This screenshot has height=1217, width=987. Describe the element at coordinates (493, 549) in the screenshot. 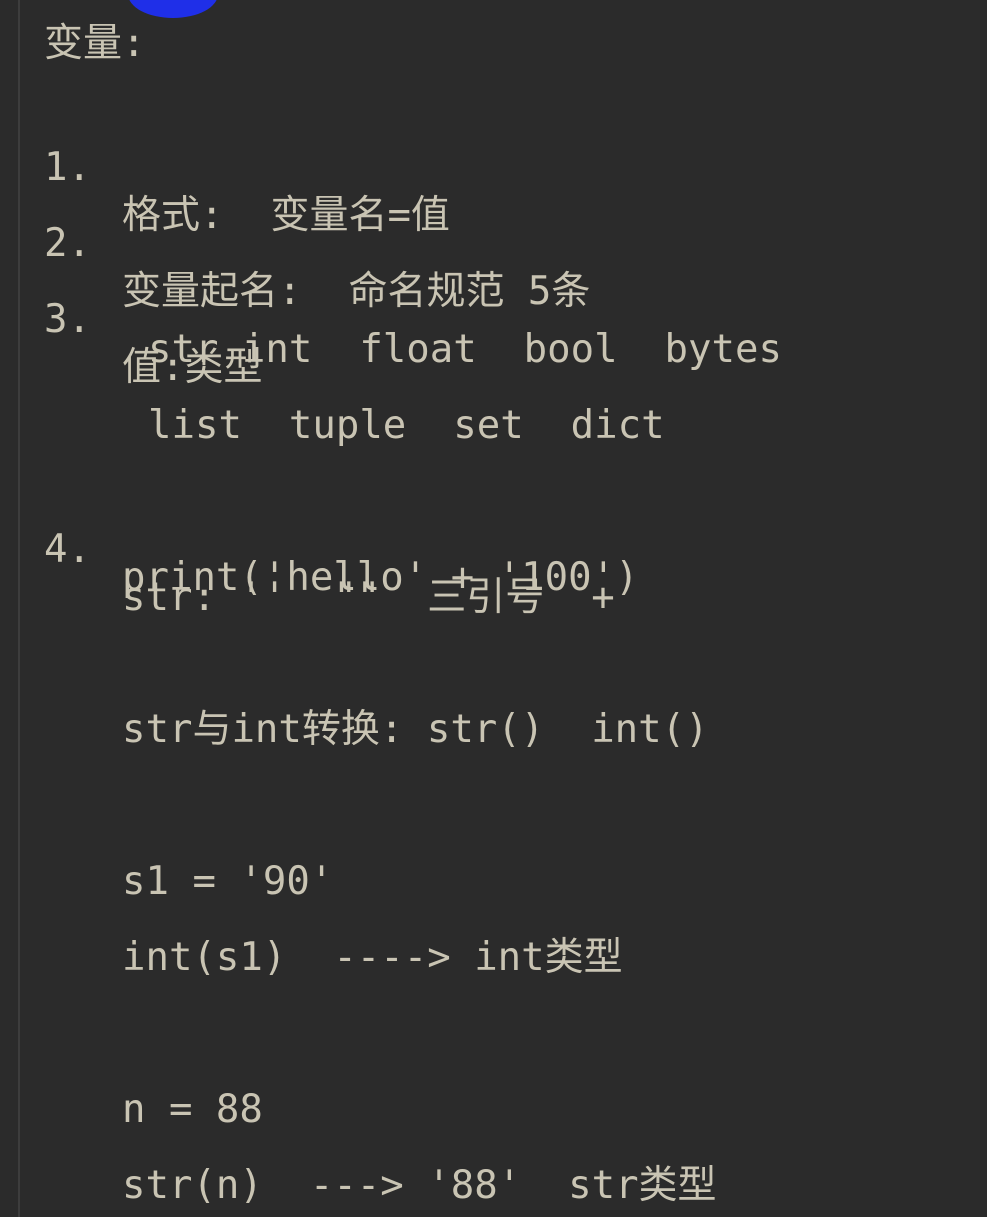

I see `list-item-str: 4. str: '' "" 三引号 +` at that location.